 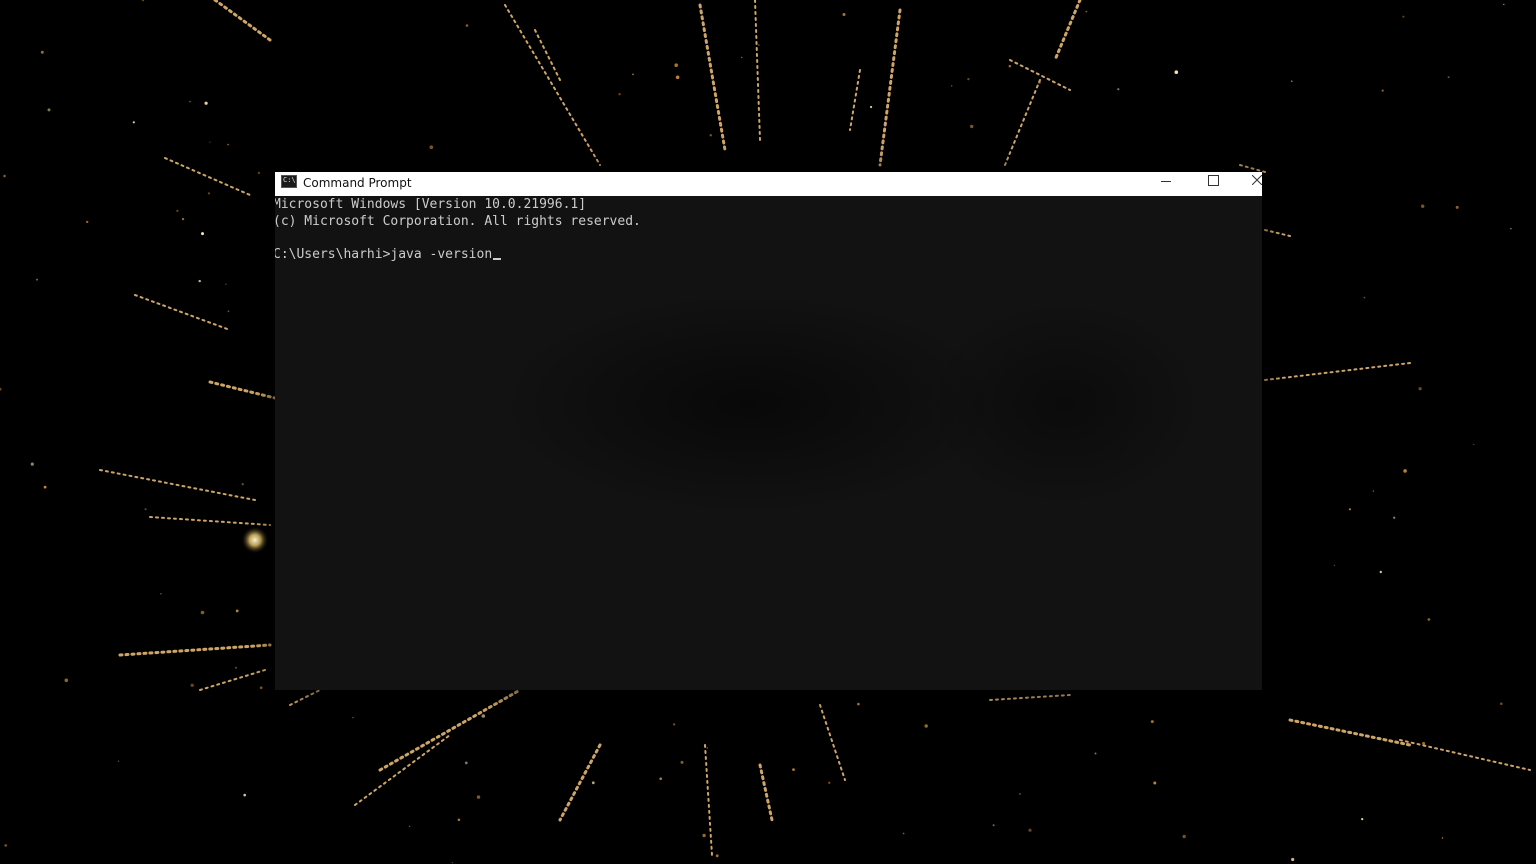 I want to click on cmd-app-icon: C:\, so click(x=289, y=181).